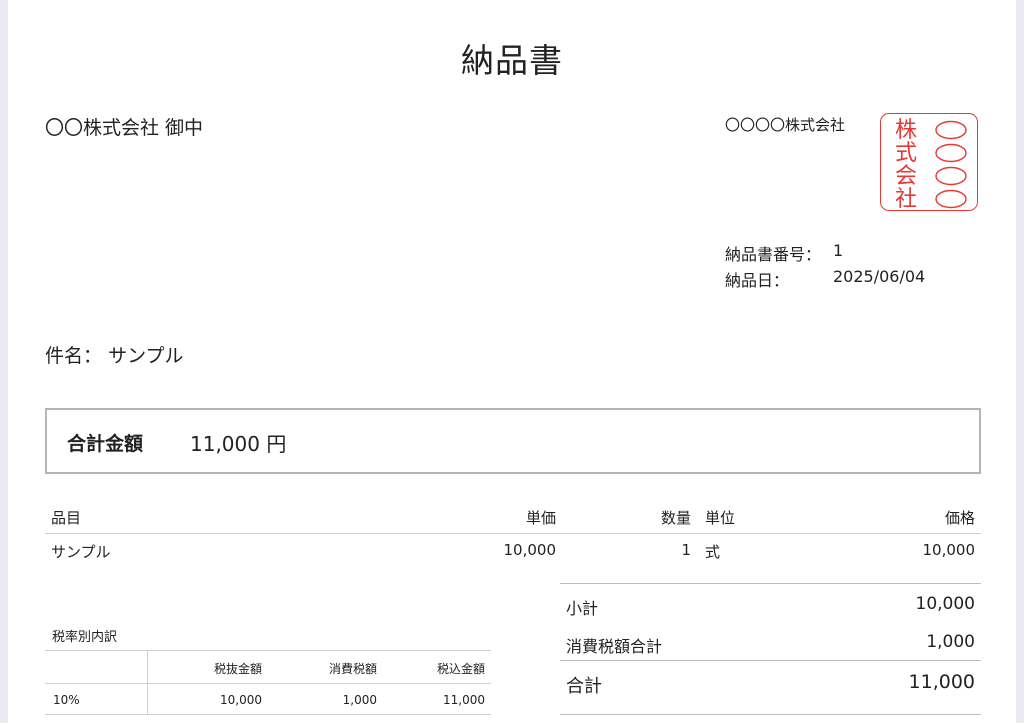 The height and width of the screenshot is (723, 1024). What do you see at coordinates (686, 550) in the screenshot?
I see `item-quantity: 1` at bounding box center [686, 550].